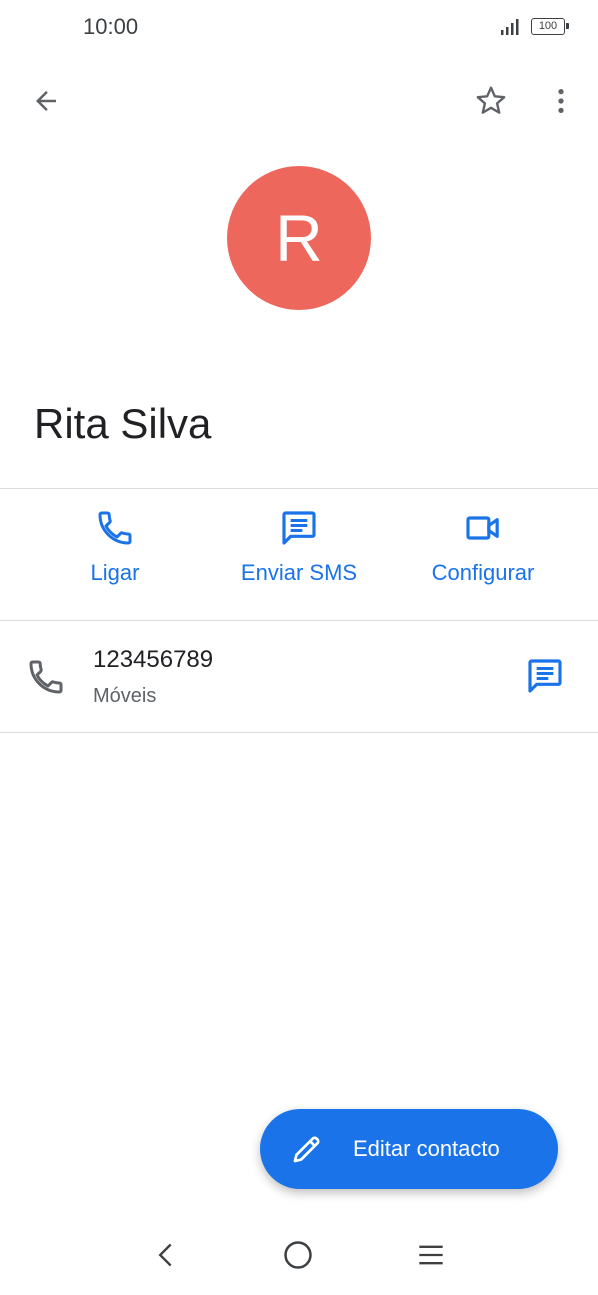 Image resolution: width=598 pixels, height=1295 pixels. I want to click on nav-menu-button, so click(431, 1255).